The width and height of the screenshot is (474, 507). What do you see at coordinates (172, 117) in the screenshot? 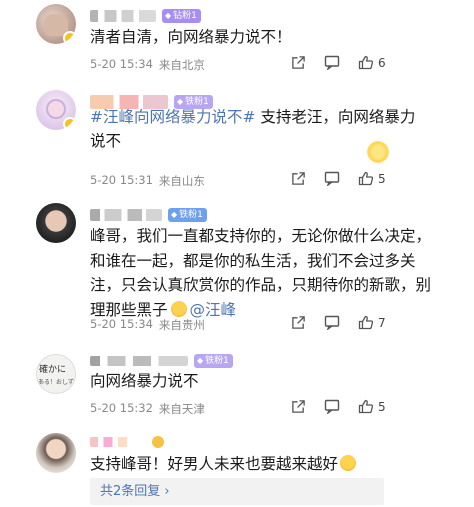
I see `hashtag-link: #汪峰向网络暴力说不#` at bounding box center [172, 117].